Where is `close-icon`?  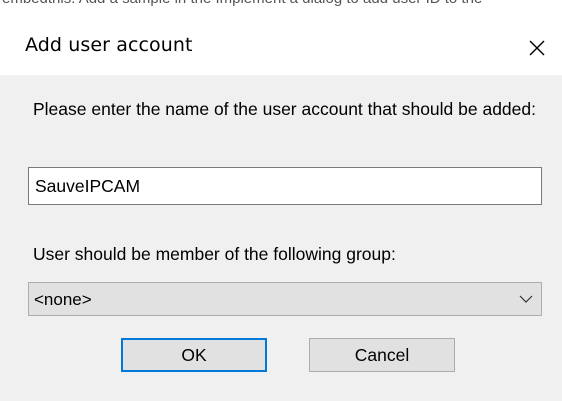
close-icon is located at coordinates (537, 48).